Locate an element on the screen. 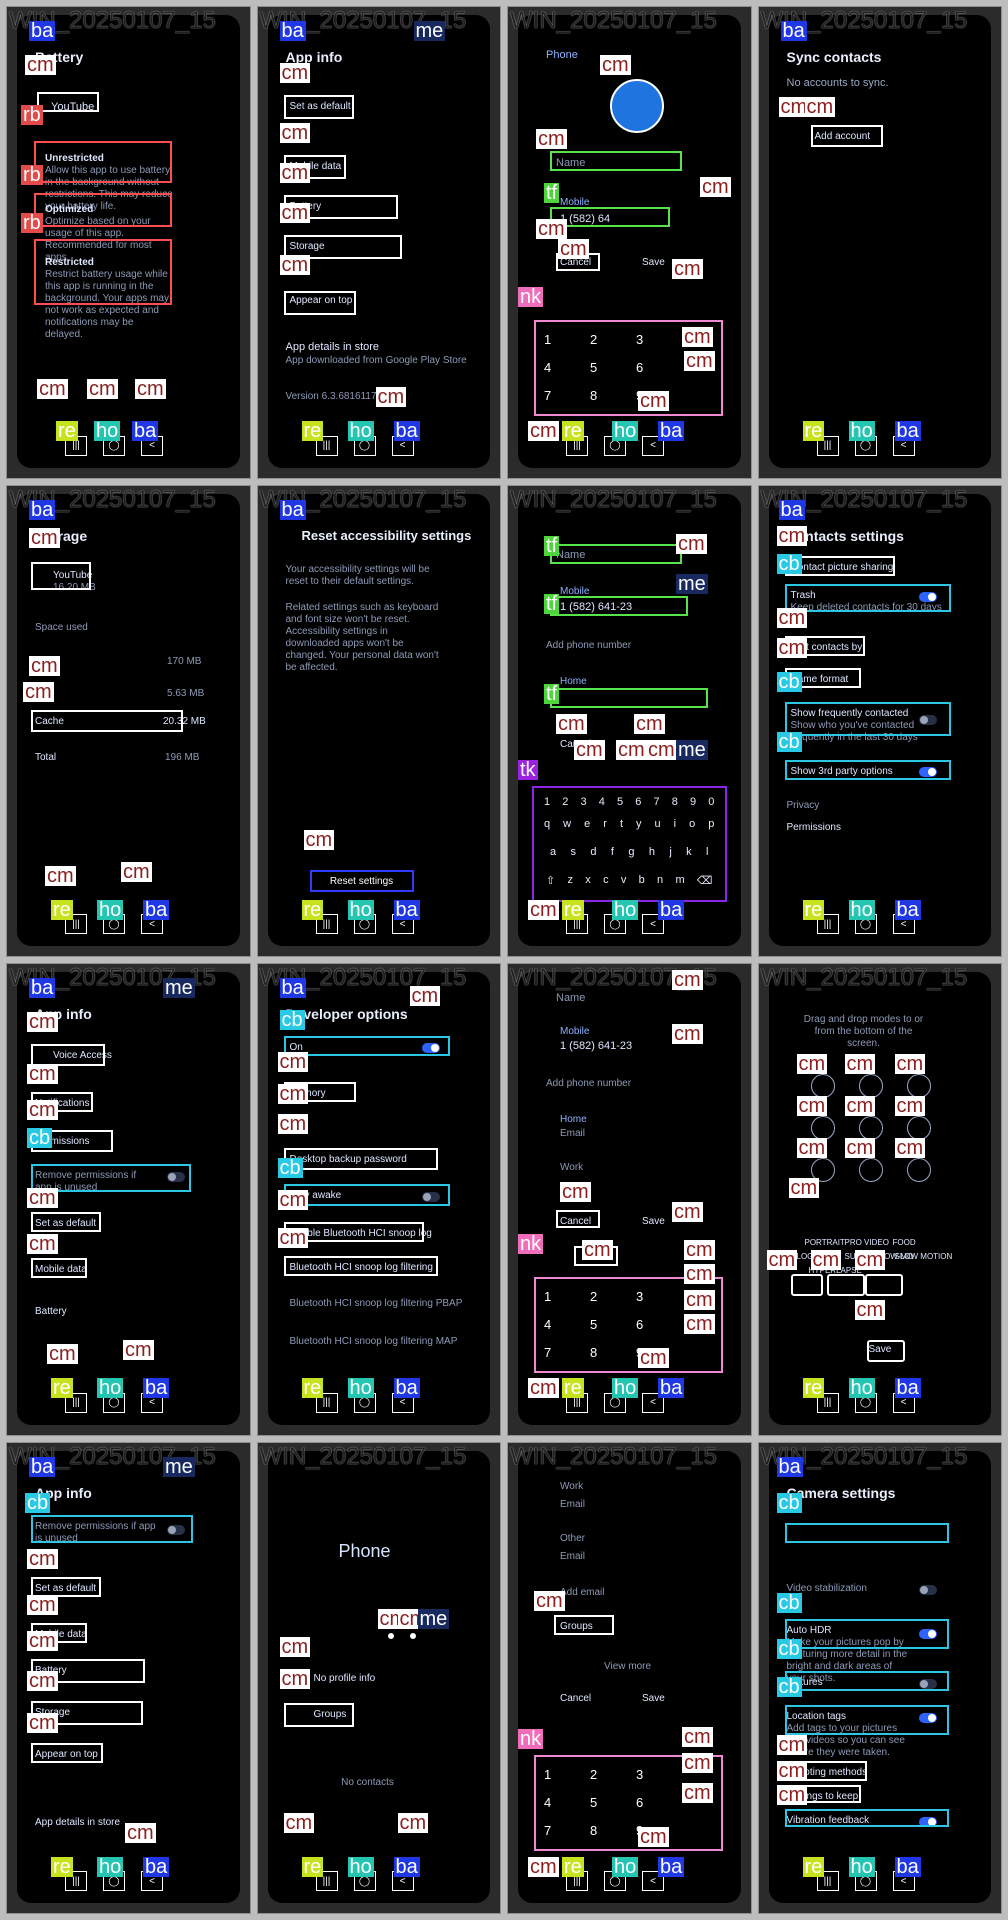  optimized-radio-option is located at coordinates (103, 210).